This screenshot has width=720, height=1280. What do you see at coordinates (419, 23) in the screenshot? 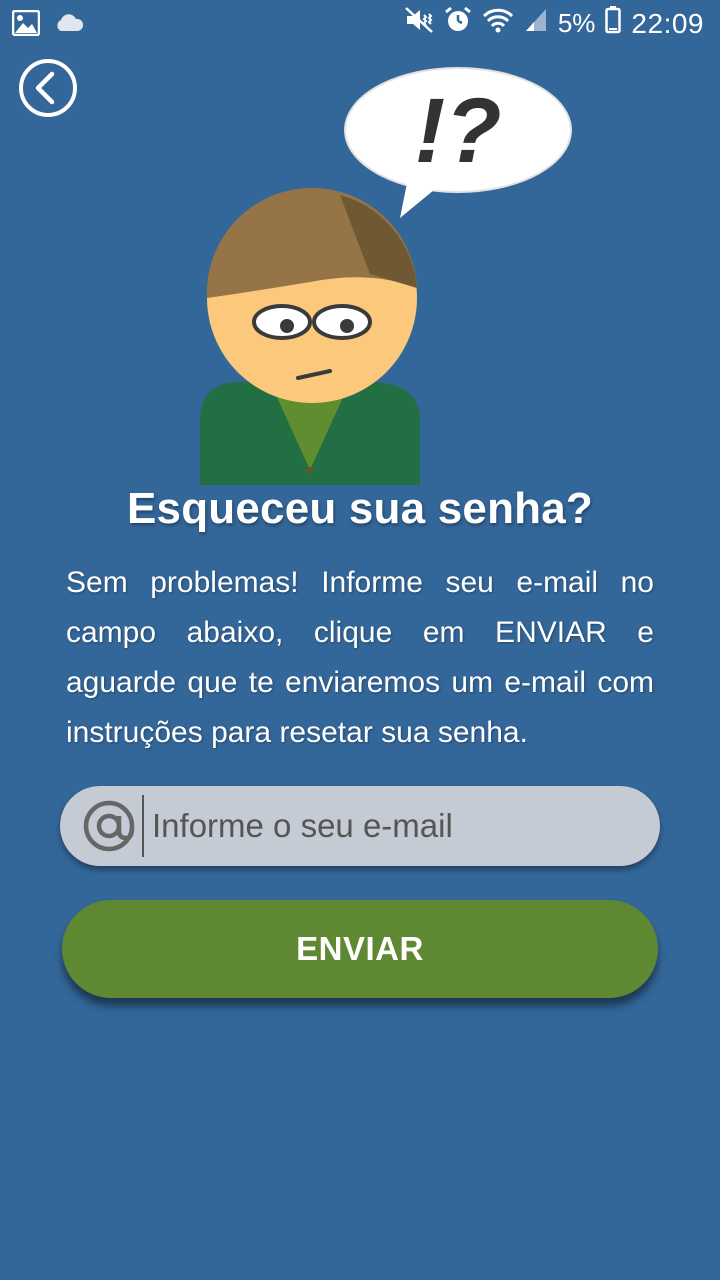
I see `mute-vibrate-icon` at bounding box center [419, 23].